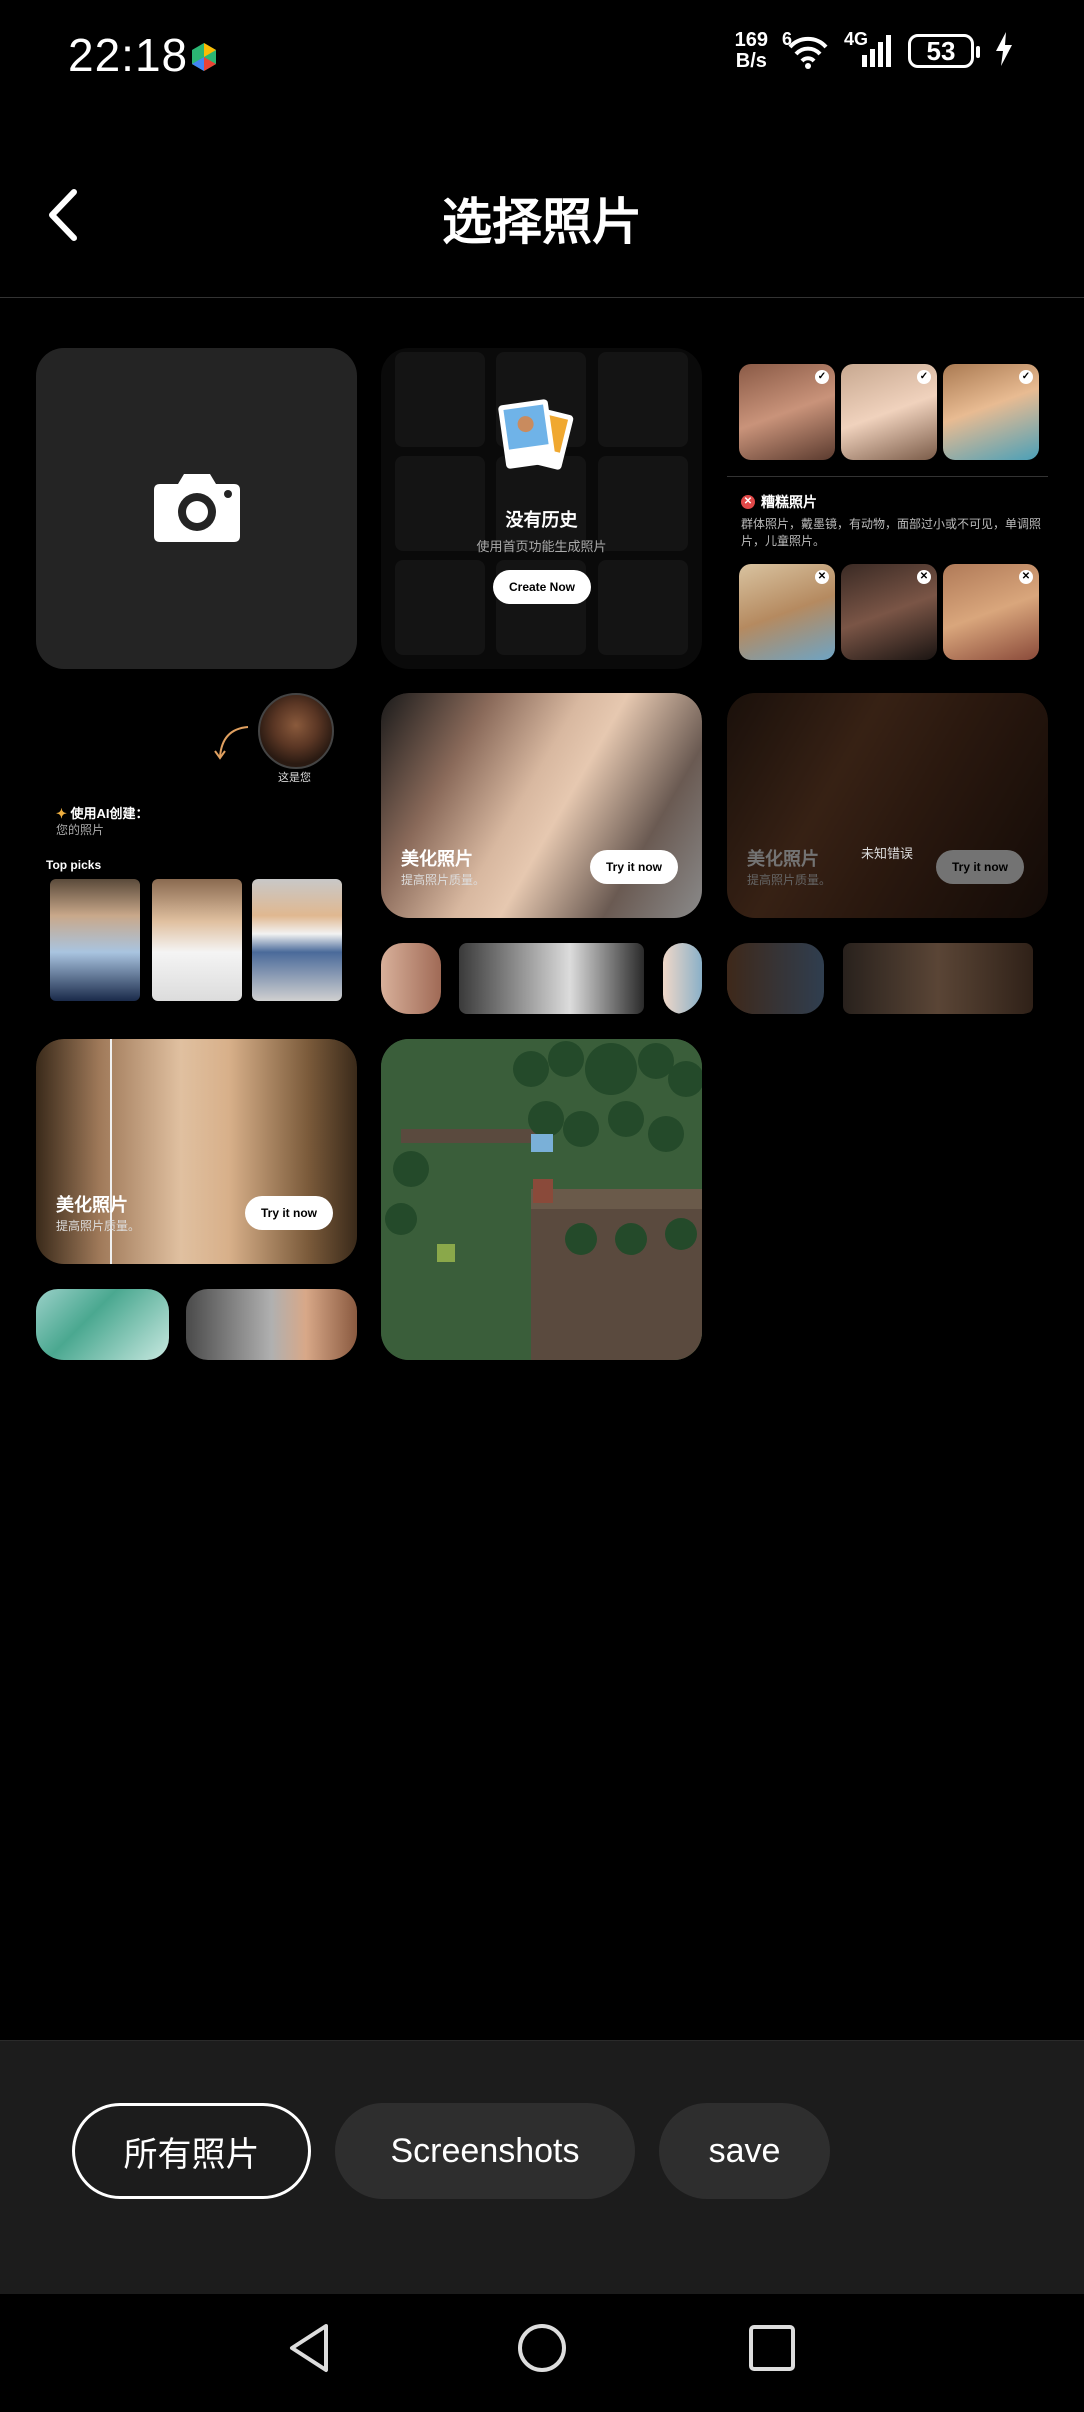  I want to click on page-title: 选择照片, so click(542, 222).